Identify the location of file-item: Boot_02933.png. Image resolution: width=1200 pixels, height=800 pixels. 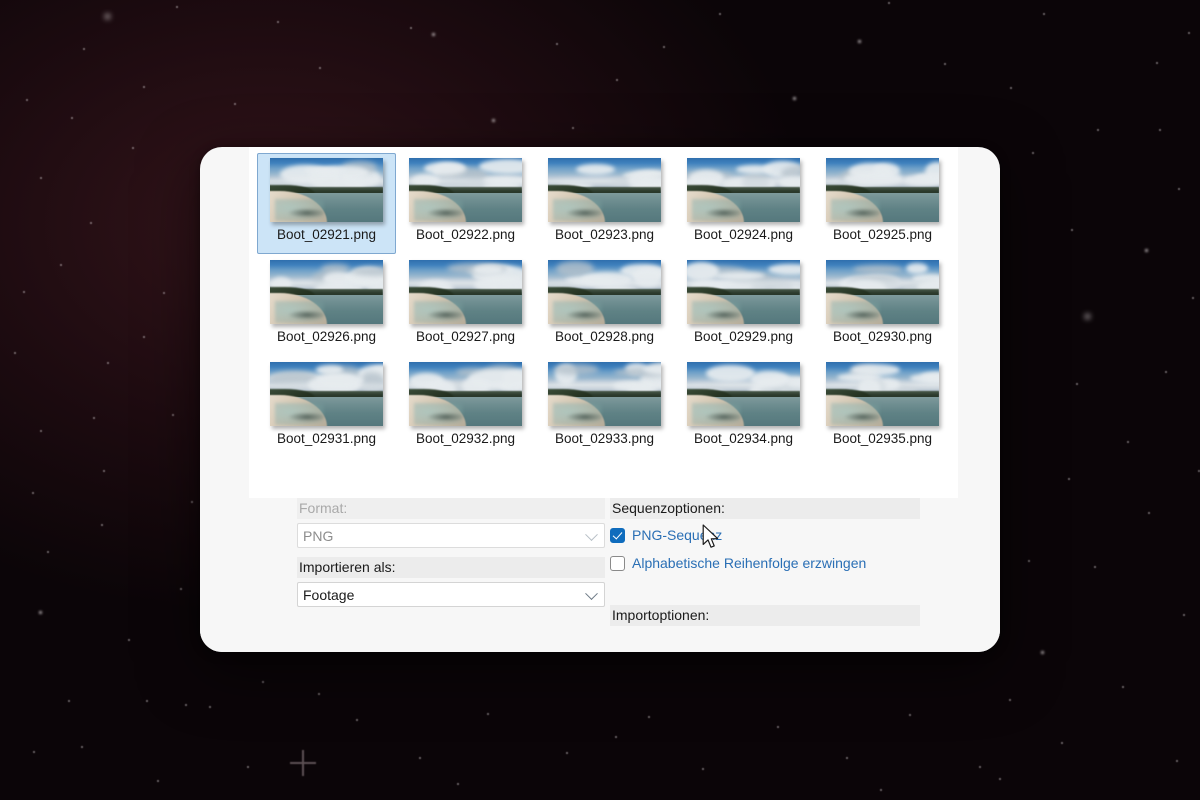
(604, 407).